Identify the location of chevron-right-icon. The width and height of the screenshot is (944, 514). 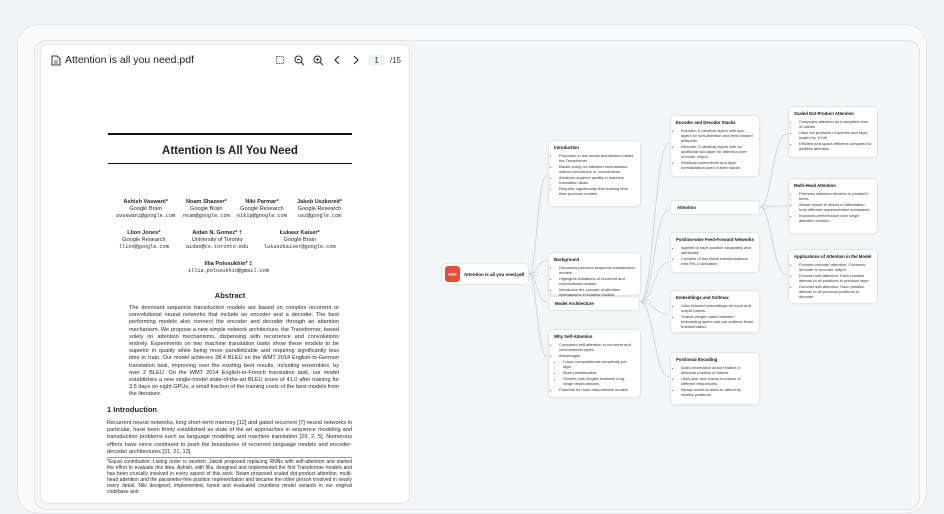
(356, 60).